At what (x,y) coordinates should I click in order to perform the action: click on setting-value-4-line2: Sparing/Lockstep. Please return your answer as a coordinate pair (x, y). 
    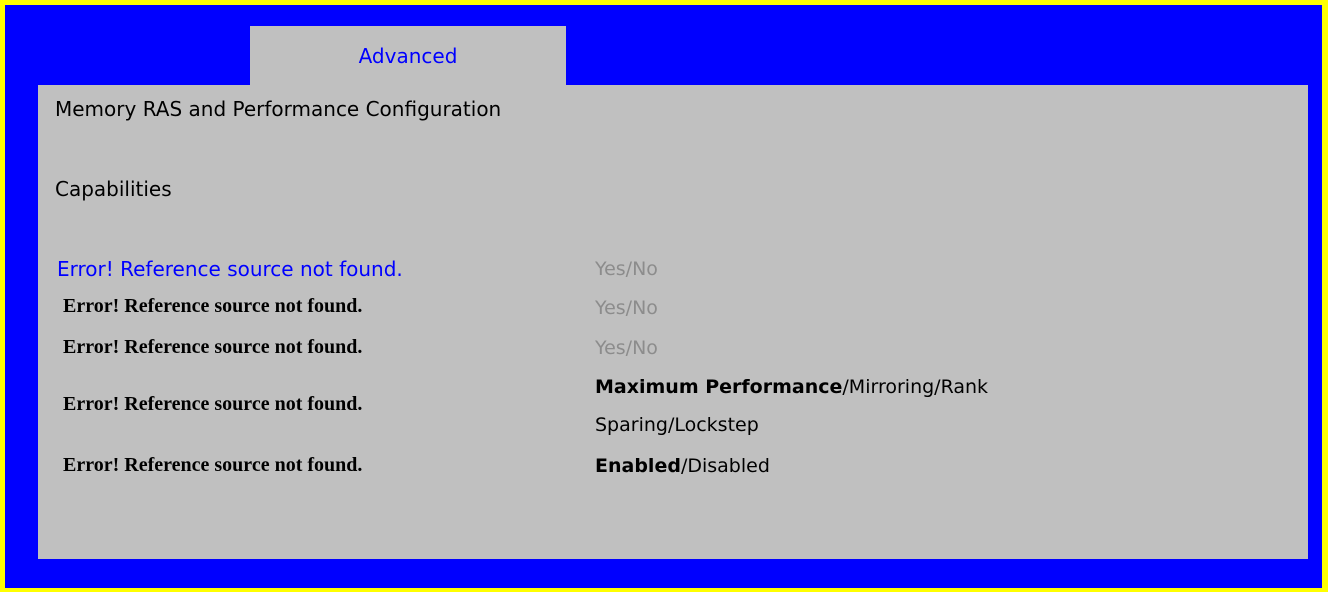
    Looking at the image, I should click on (677, 425).